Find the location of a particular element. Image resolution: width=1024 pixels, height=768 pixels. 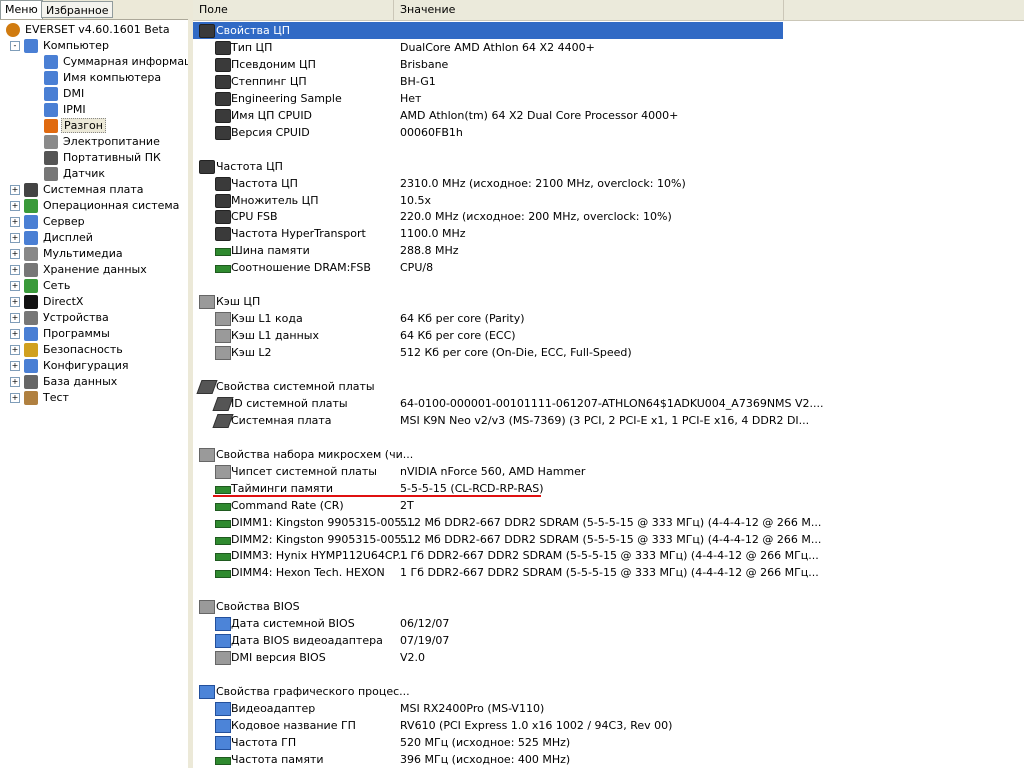

section-row: Свойства ЦП is located at coordinates (488, 30).